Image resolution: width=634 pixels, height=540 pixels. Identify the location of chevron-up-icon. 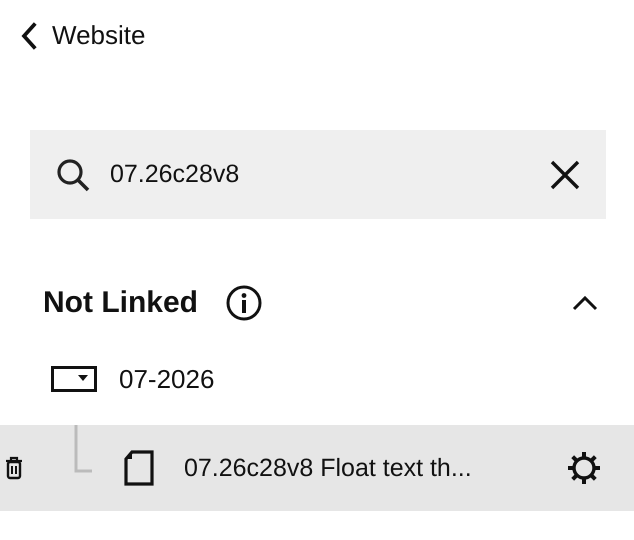
(585, 303).